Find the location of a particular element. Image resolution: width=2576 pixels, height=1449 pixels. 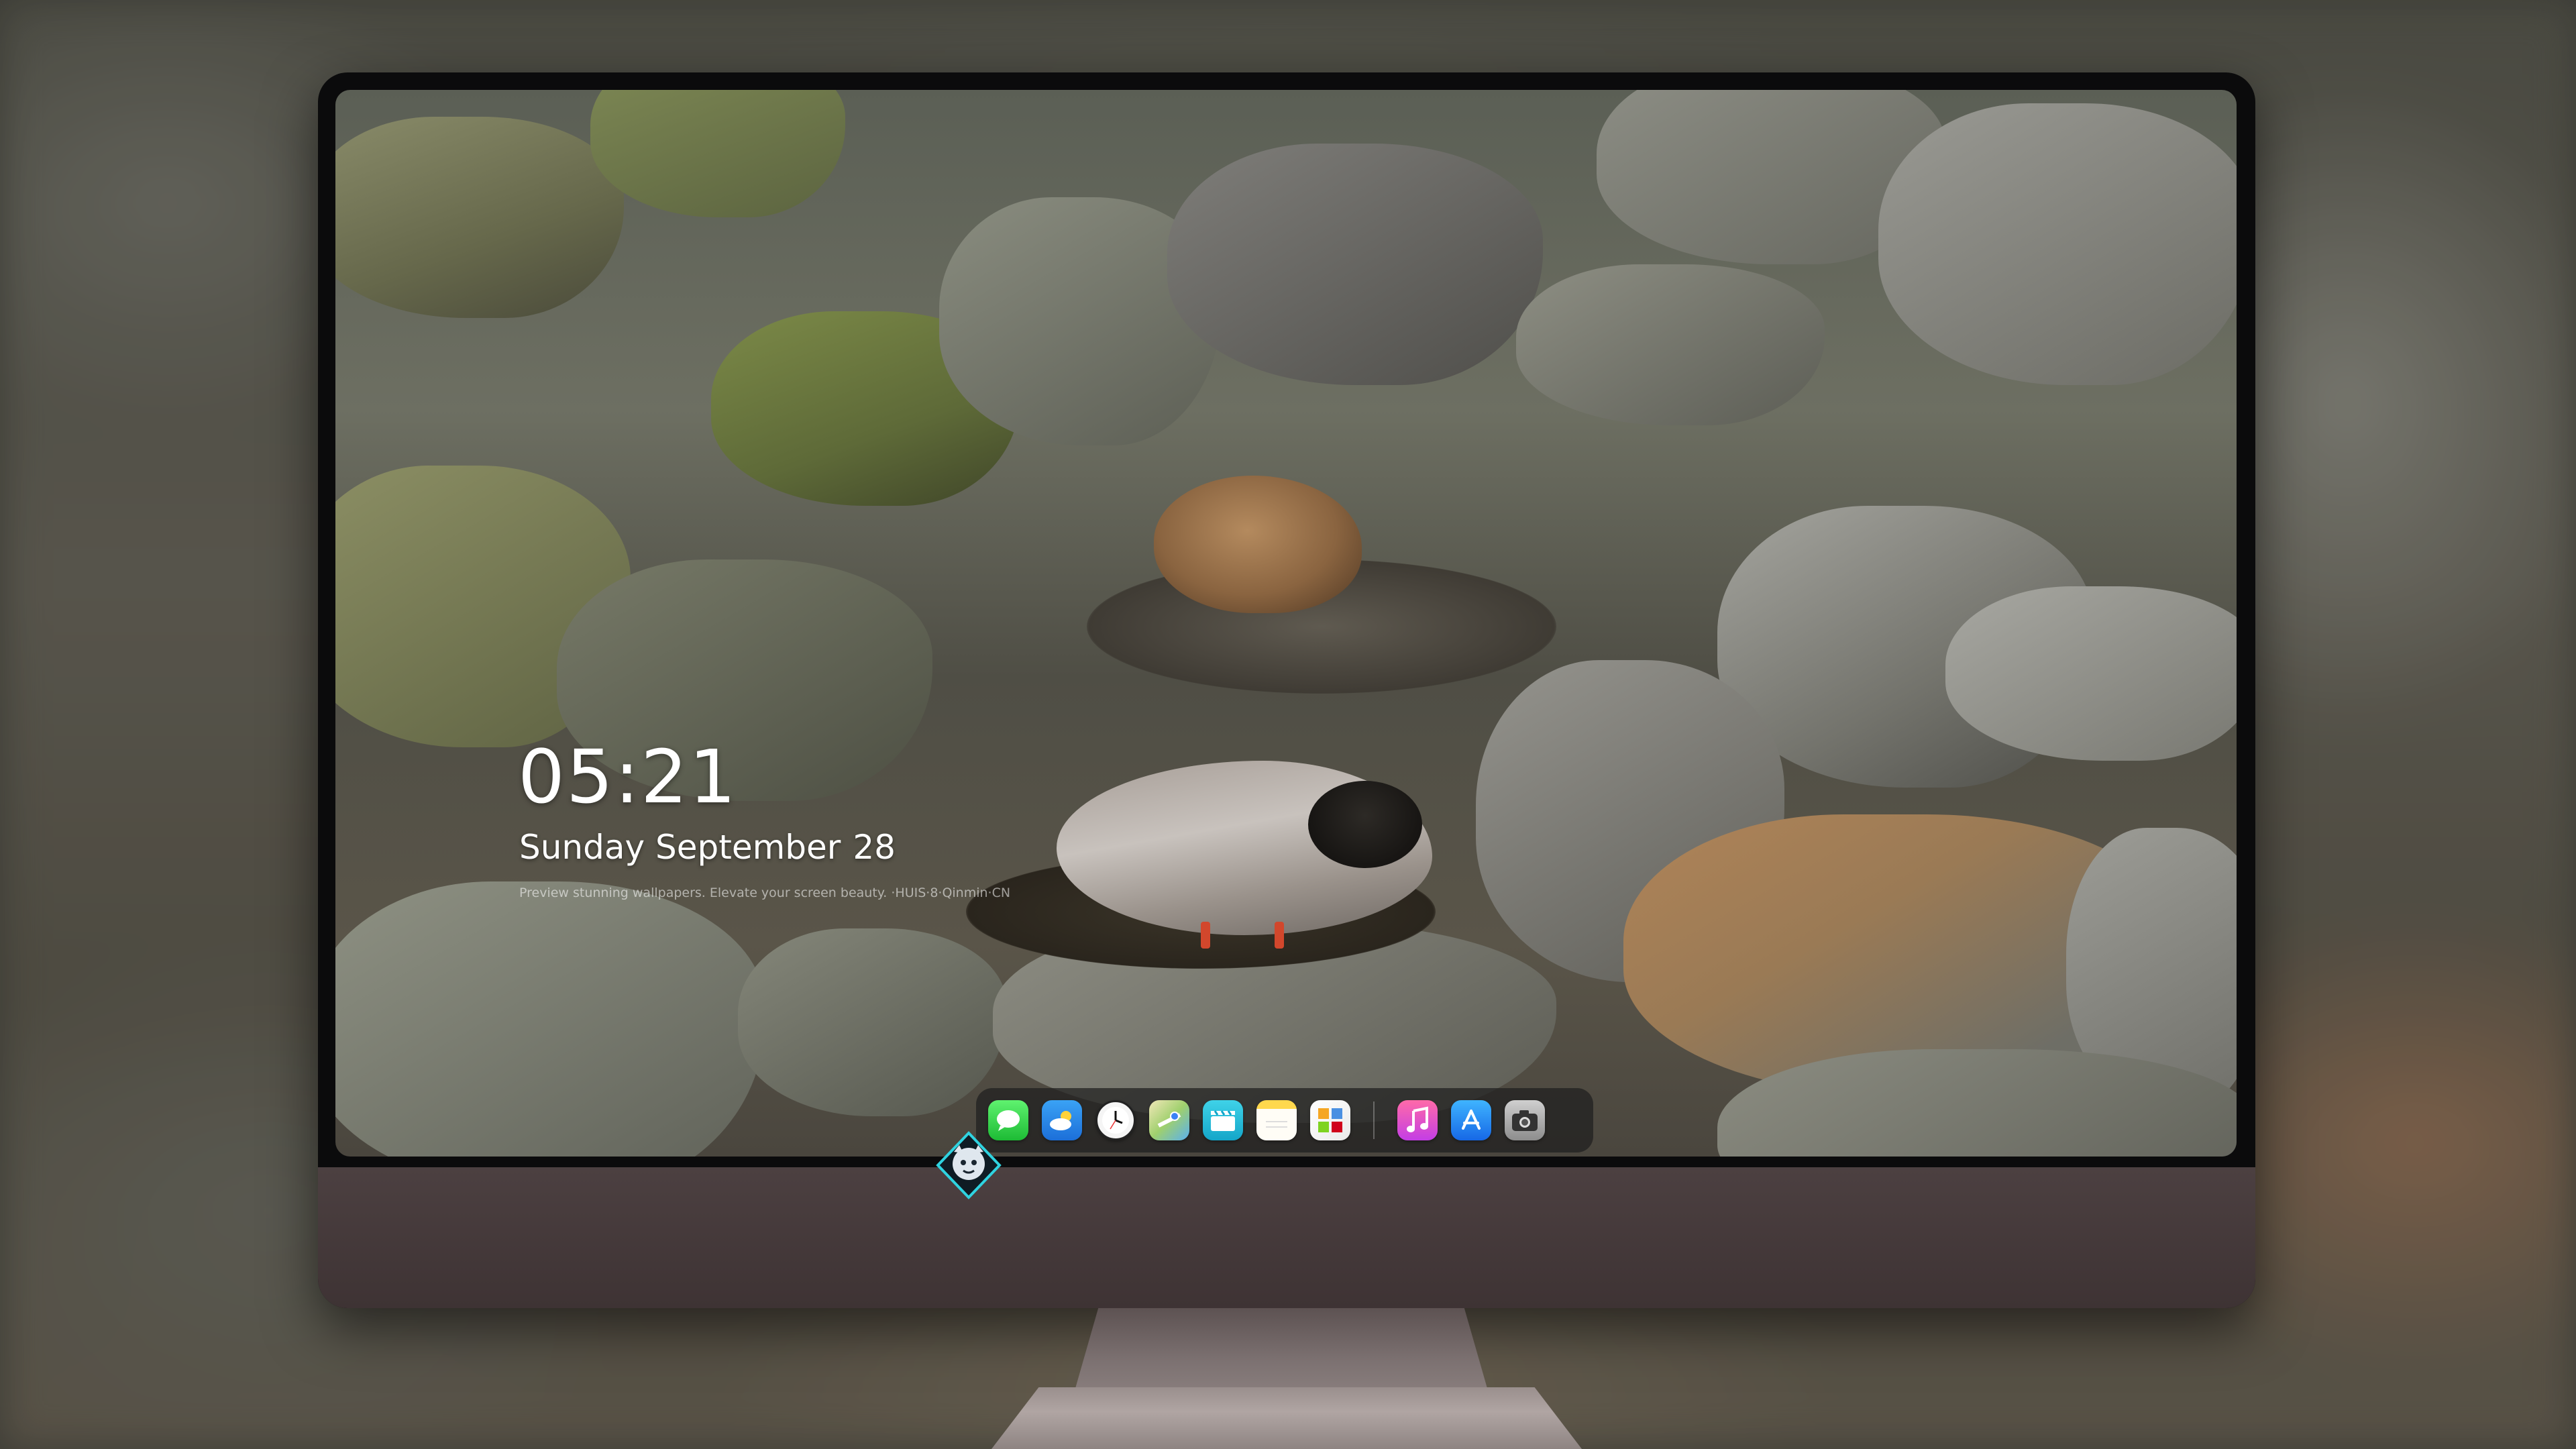

dock is located at coordinates (1284, 1120).